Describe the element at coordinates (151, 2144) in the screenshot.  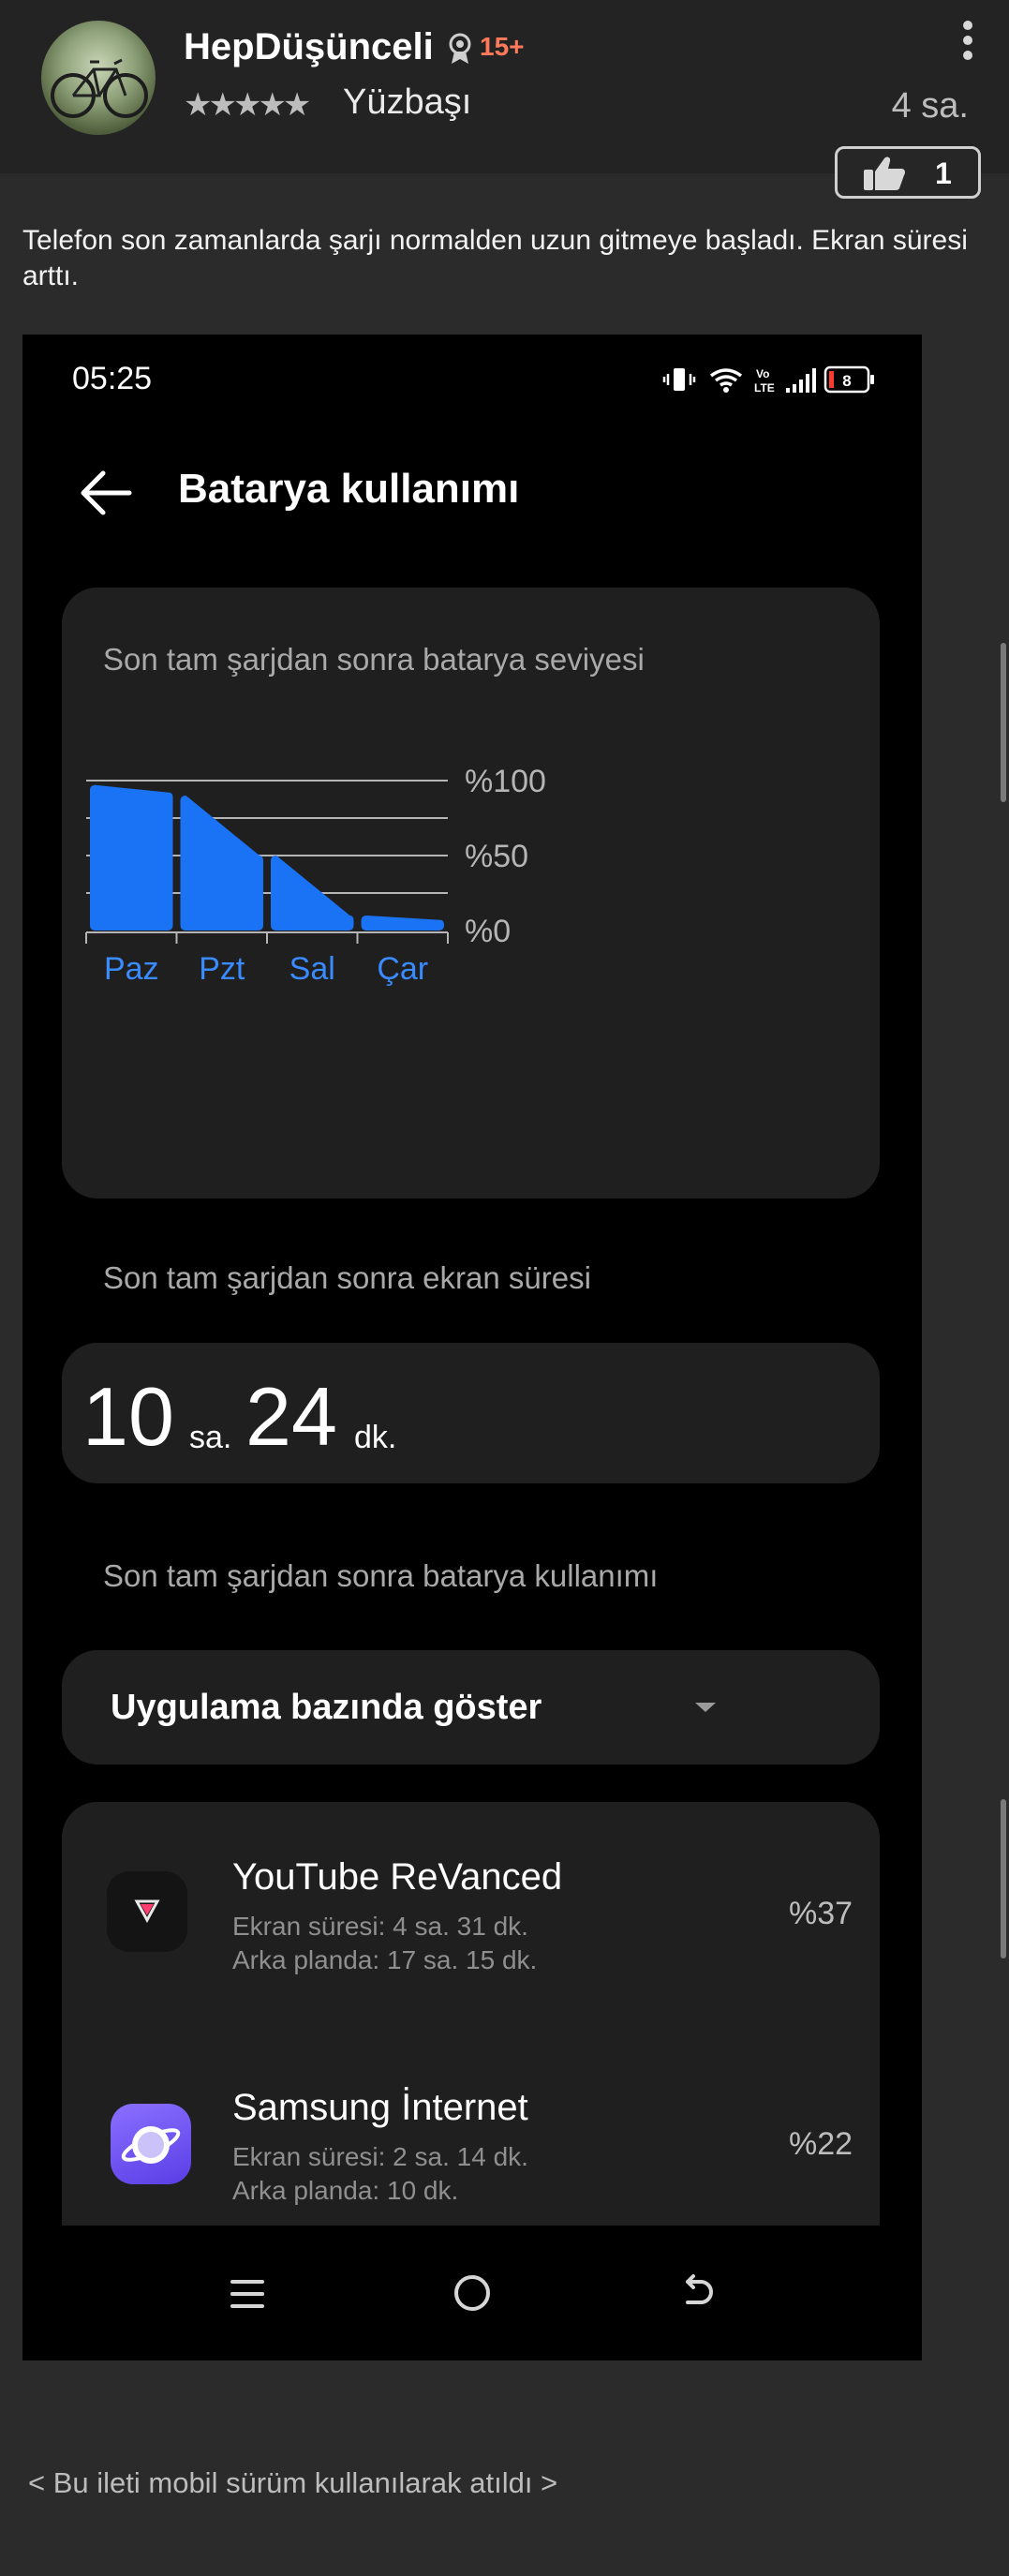
I see `samsung-internet-icon` at that location.